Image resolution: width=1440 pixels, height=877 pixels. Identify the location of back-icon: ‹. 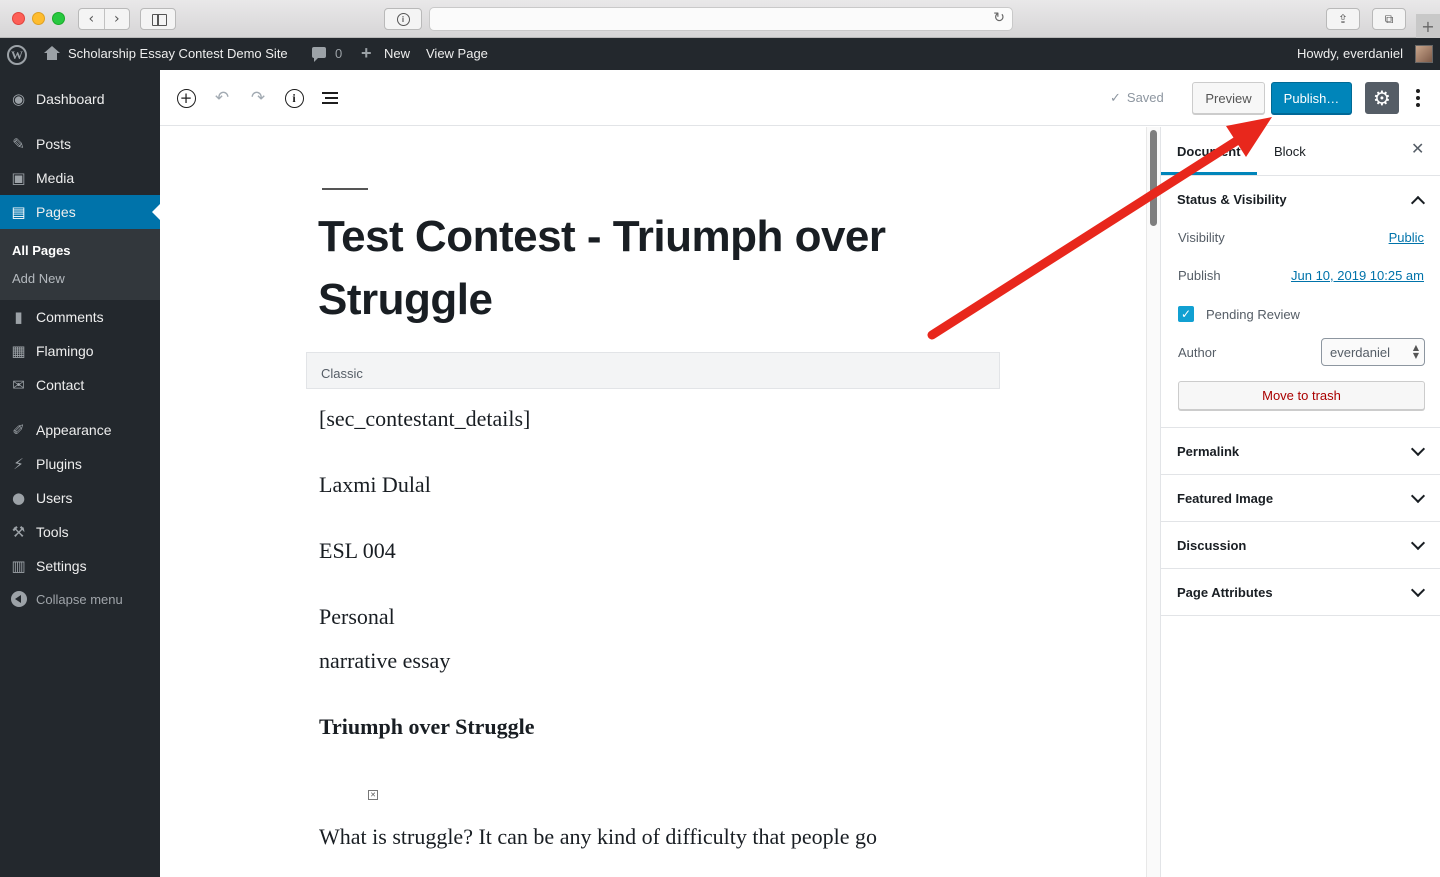
(92, 19).